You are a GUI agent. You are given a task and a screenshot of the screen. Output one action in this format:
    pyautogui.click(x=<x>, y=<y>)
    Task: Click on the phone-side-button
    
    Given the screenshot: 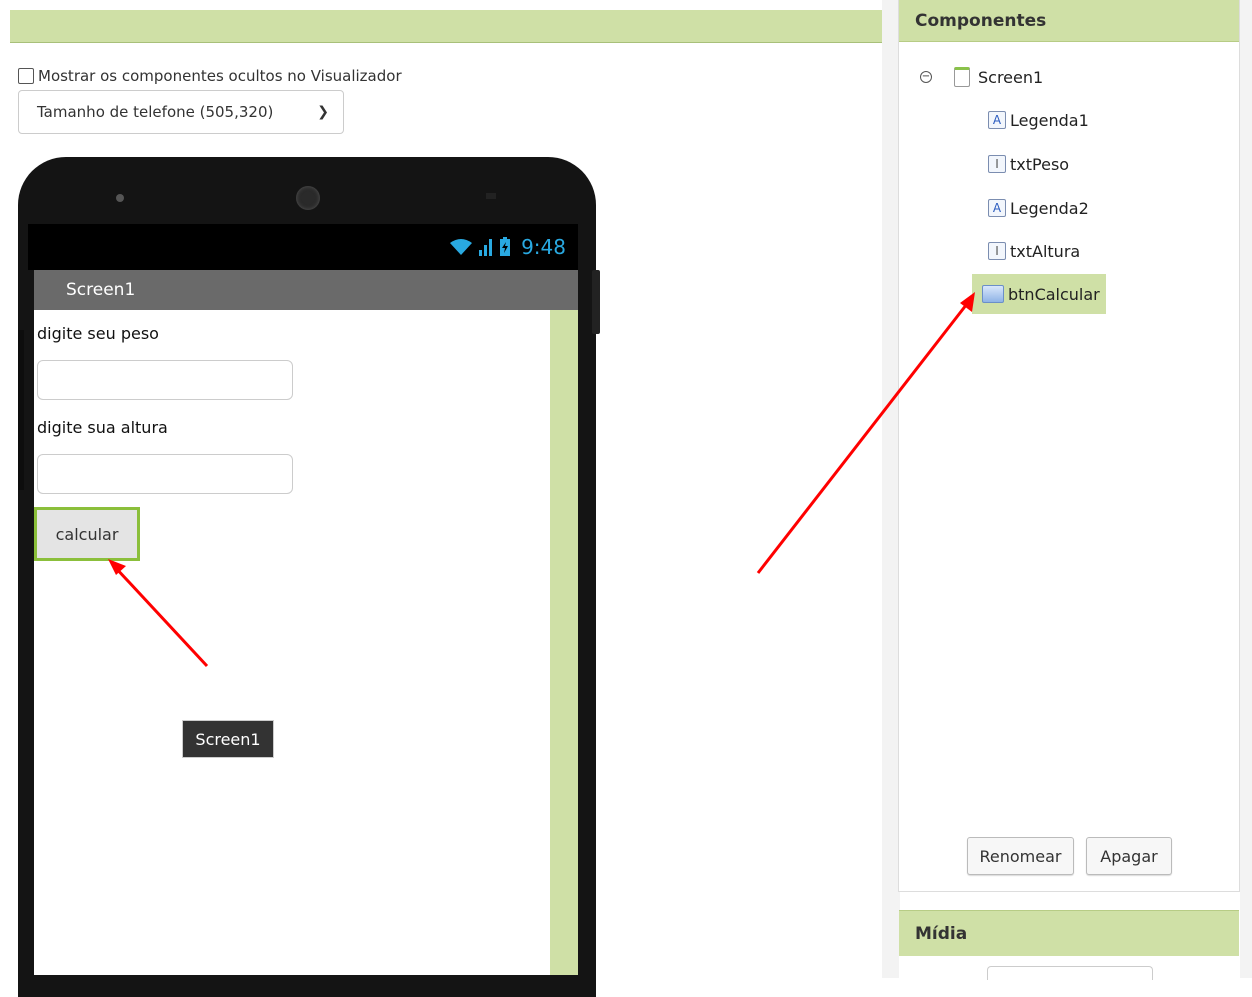 What is the action you would take?
    pyautogui.click(x=21, y=410)
    